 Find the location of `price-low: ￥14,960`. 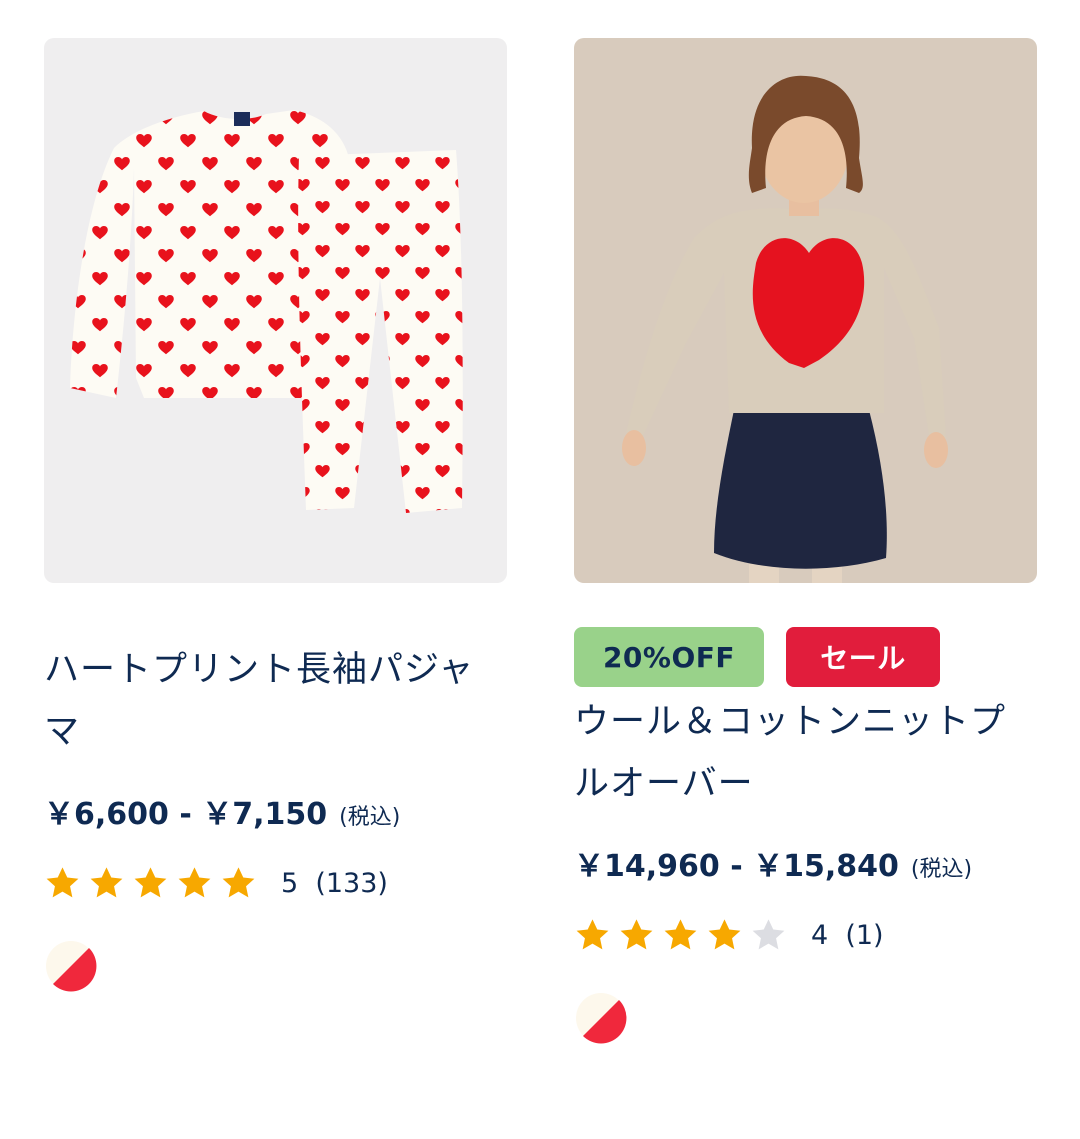

price-low: ￥14,960 is located at coordinates (647, 866).